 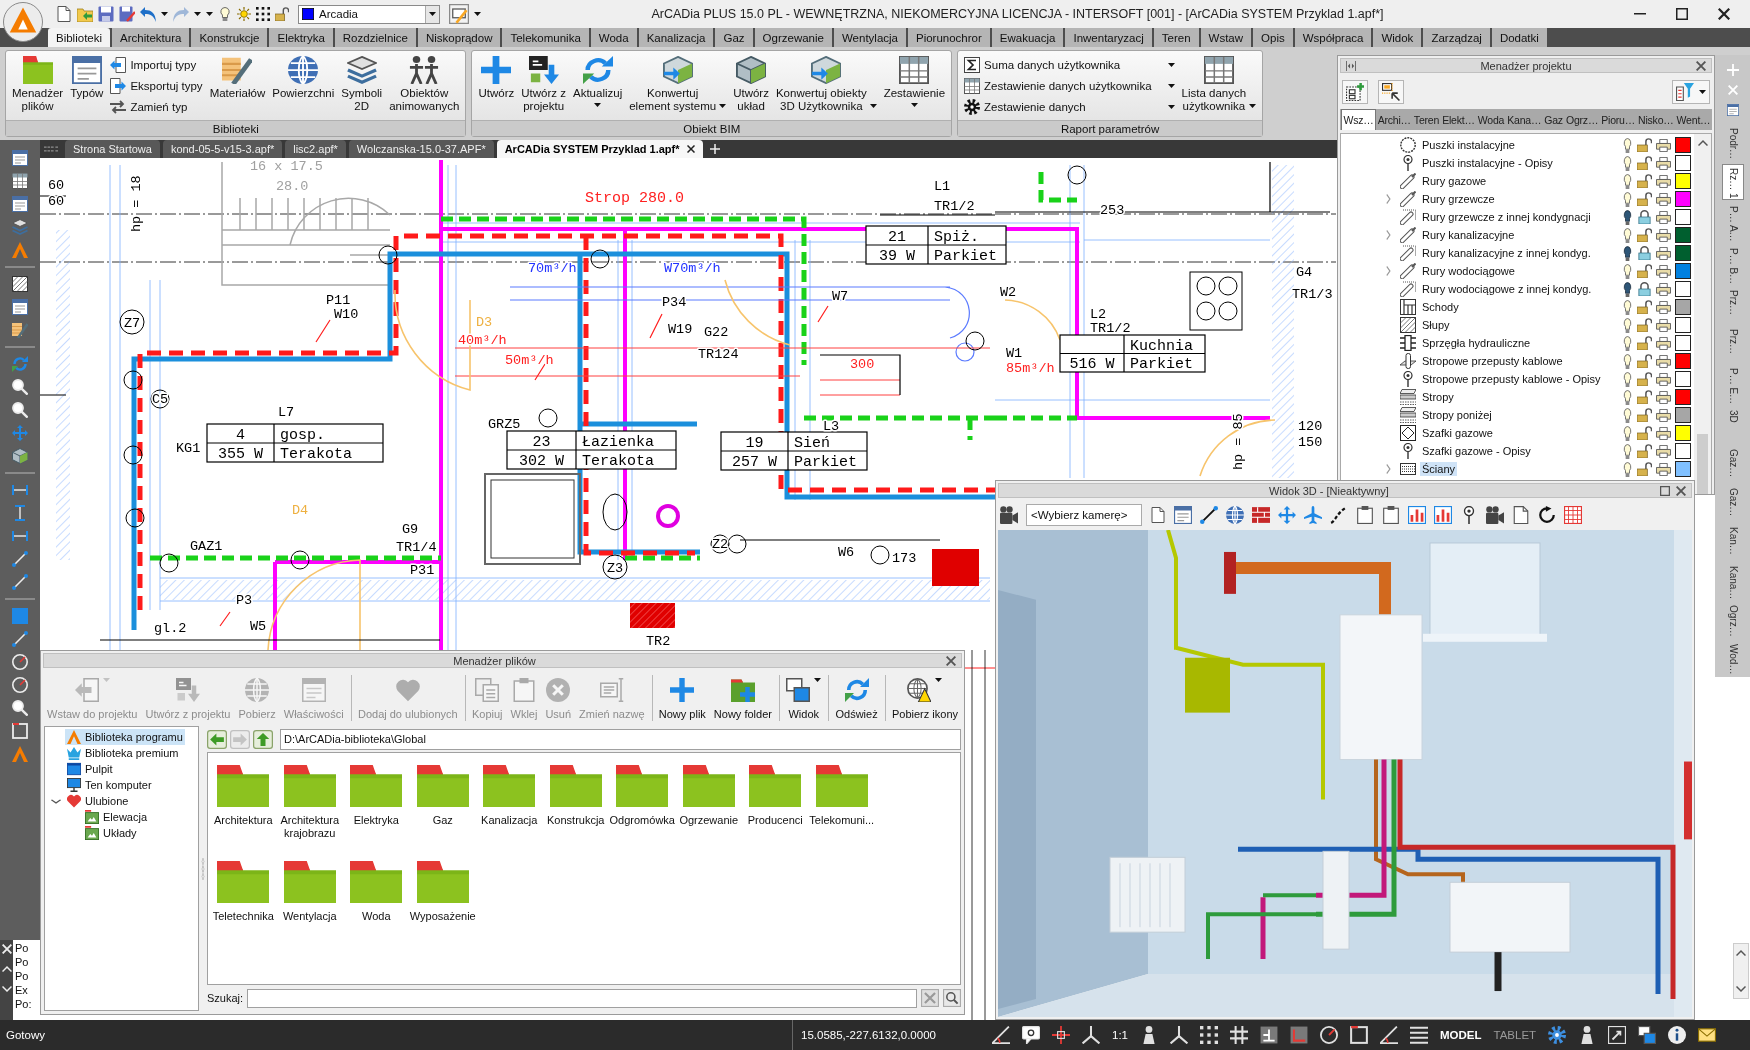 What do you see at coordinates (301, 37) in the screenshot?
I see `ribbon-tab: Elektryka` at bounding box center [301, 37].